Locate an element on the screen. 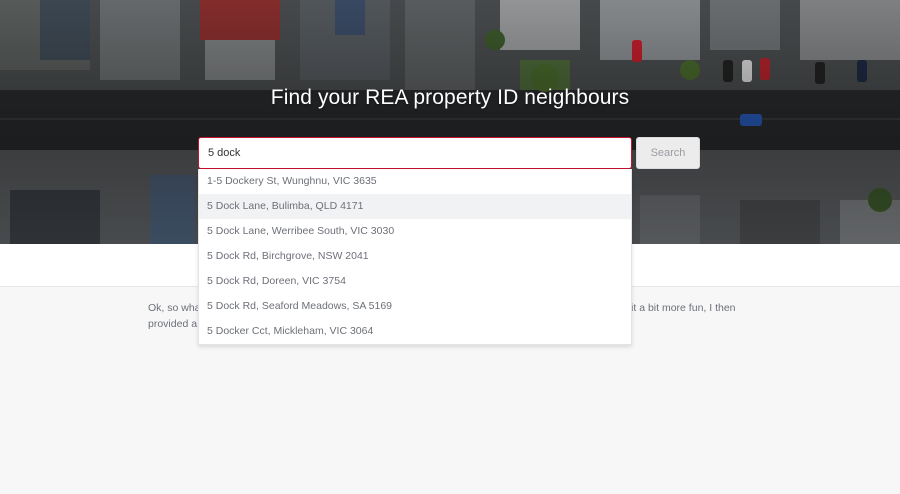 The width and height of the screenshot is (900, 494). page-title: Find your REA property ID neighbours is located at coordinates (450, 97).